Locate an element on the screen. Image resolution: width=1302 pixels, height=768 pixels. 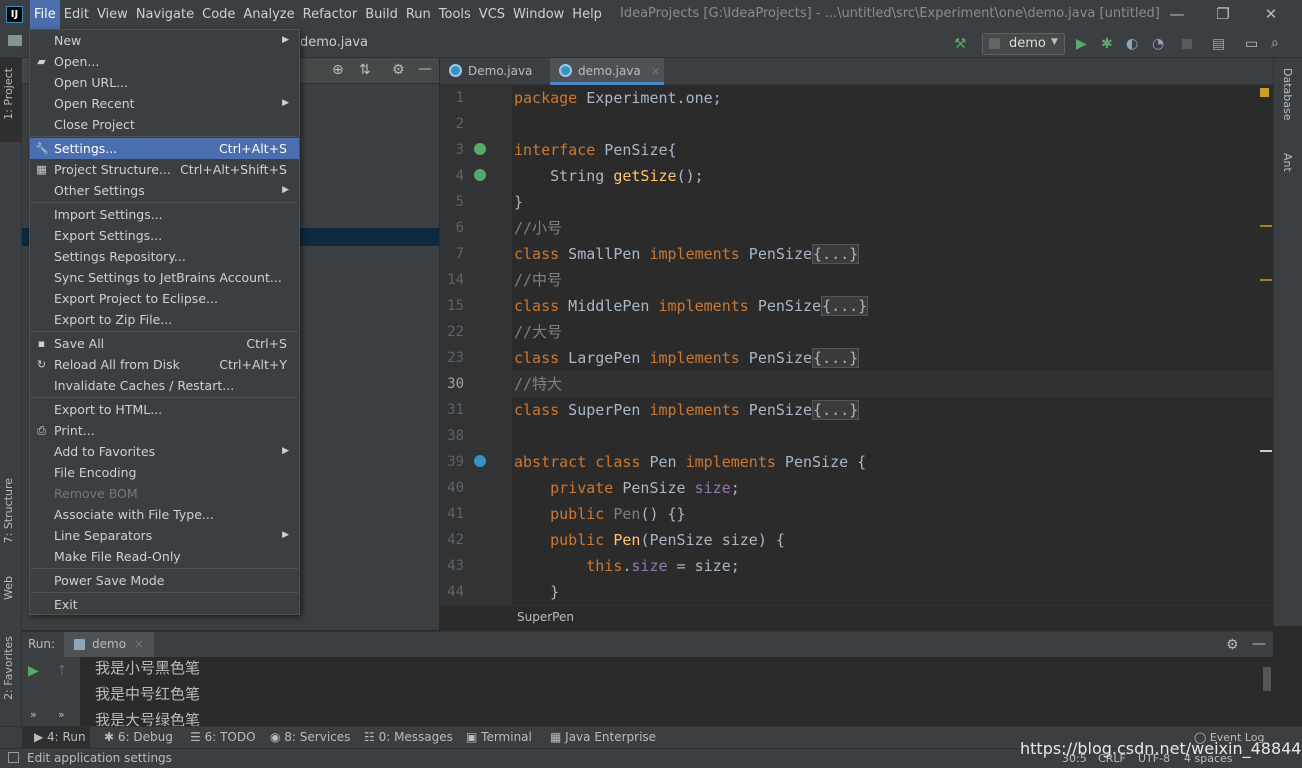
stop-icon is located at coordinates (1187, 44).